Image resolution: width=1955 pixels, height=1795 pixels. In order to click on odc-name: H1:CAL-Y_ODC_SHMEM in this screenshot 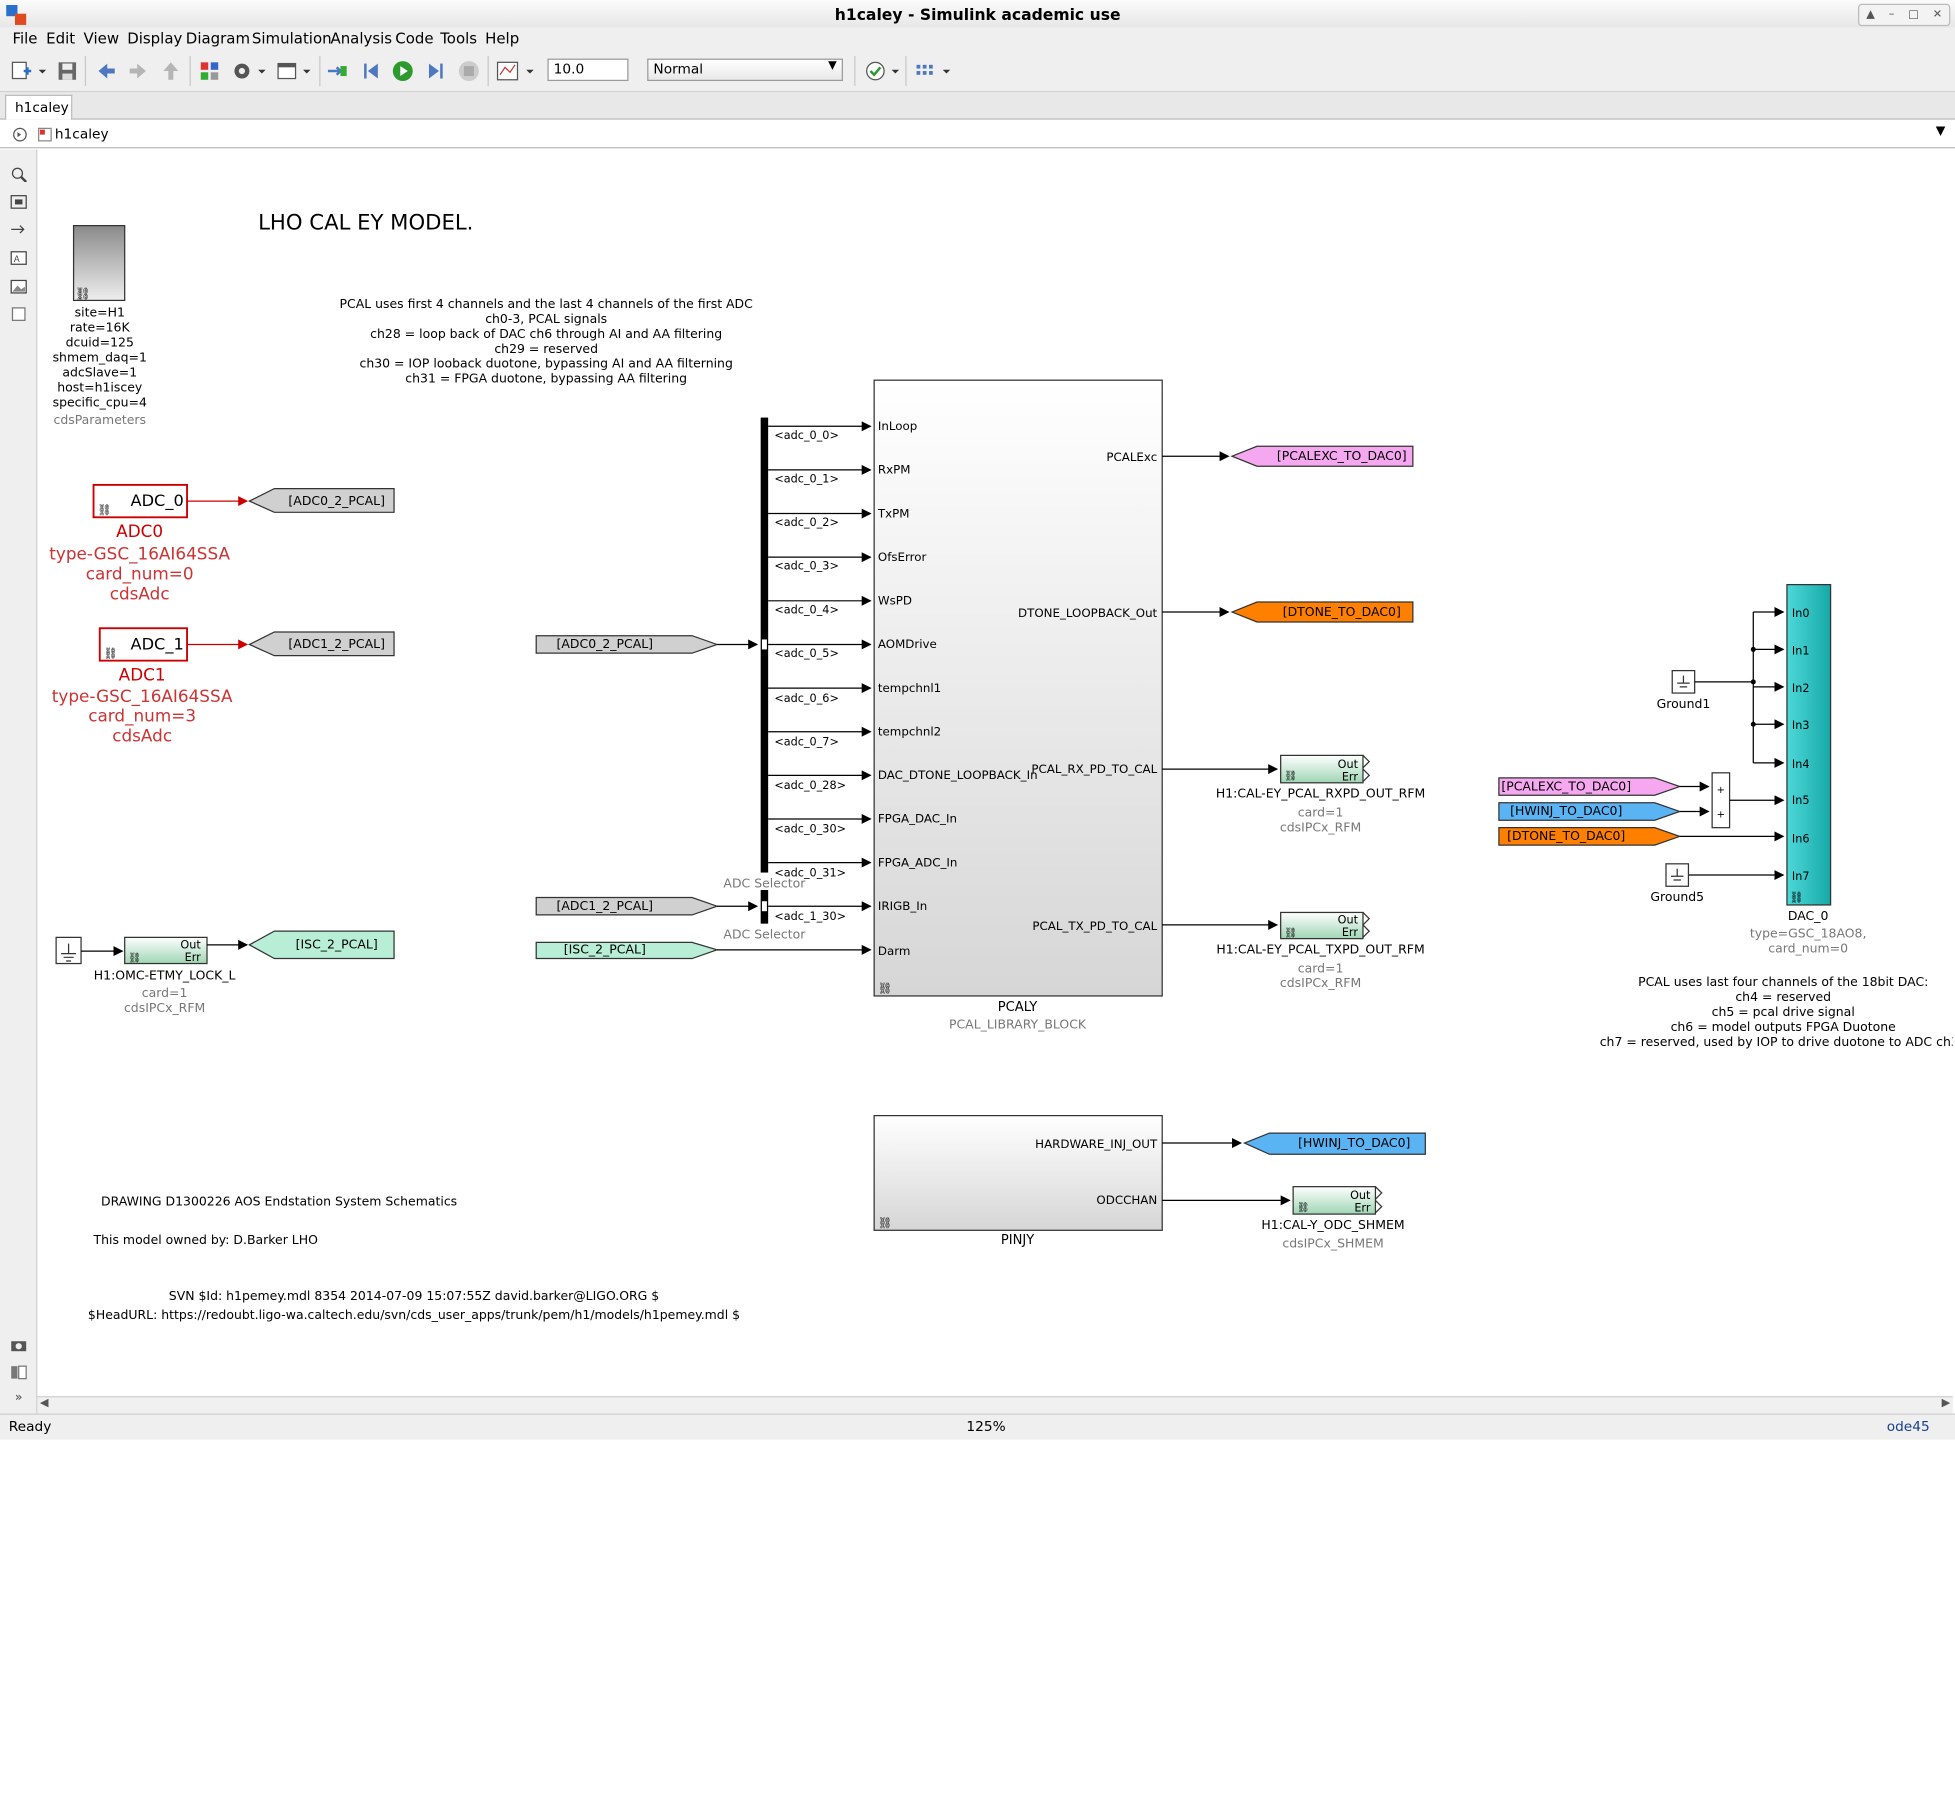, I will do `click(1332, 1224)`.